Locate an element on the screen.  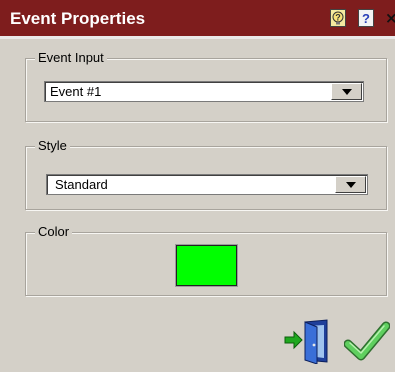
title-bar: Event Properties ? ? × is located at coordinates (197, 19).